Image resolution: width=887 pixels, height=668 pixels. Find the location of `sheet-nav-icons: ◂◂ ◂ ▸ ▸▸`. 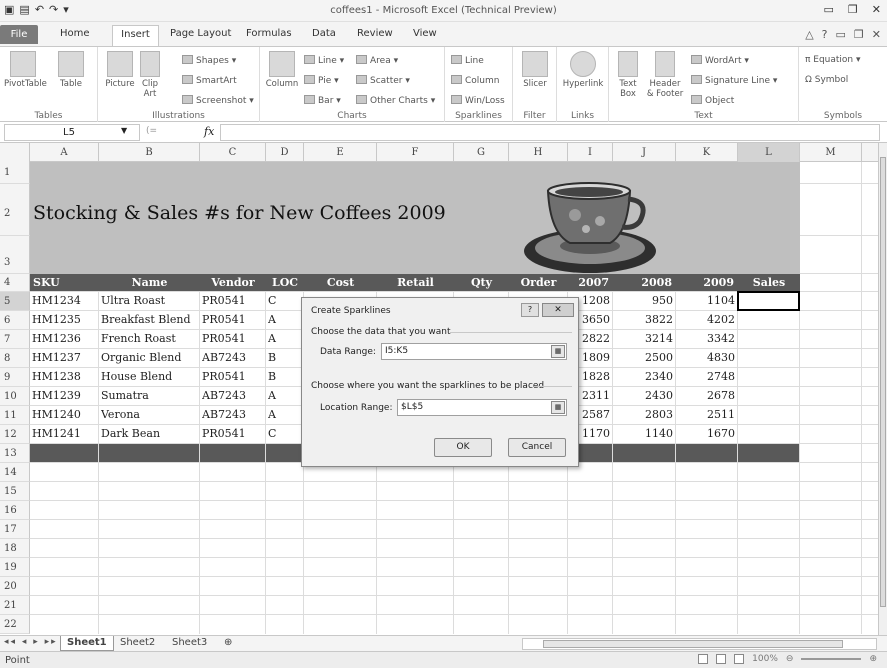

sheet-nav-icons: ◂◂ ◂ ▸ ▸▸ is located at coordinates (31, 642).